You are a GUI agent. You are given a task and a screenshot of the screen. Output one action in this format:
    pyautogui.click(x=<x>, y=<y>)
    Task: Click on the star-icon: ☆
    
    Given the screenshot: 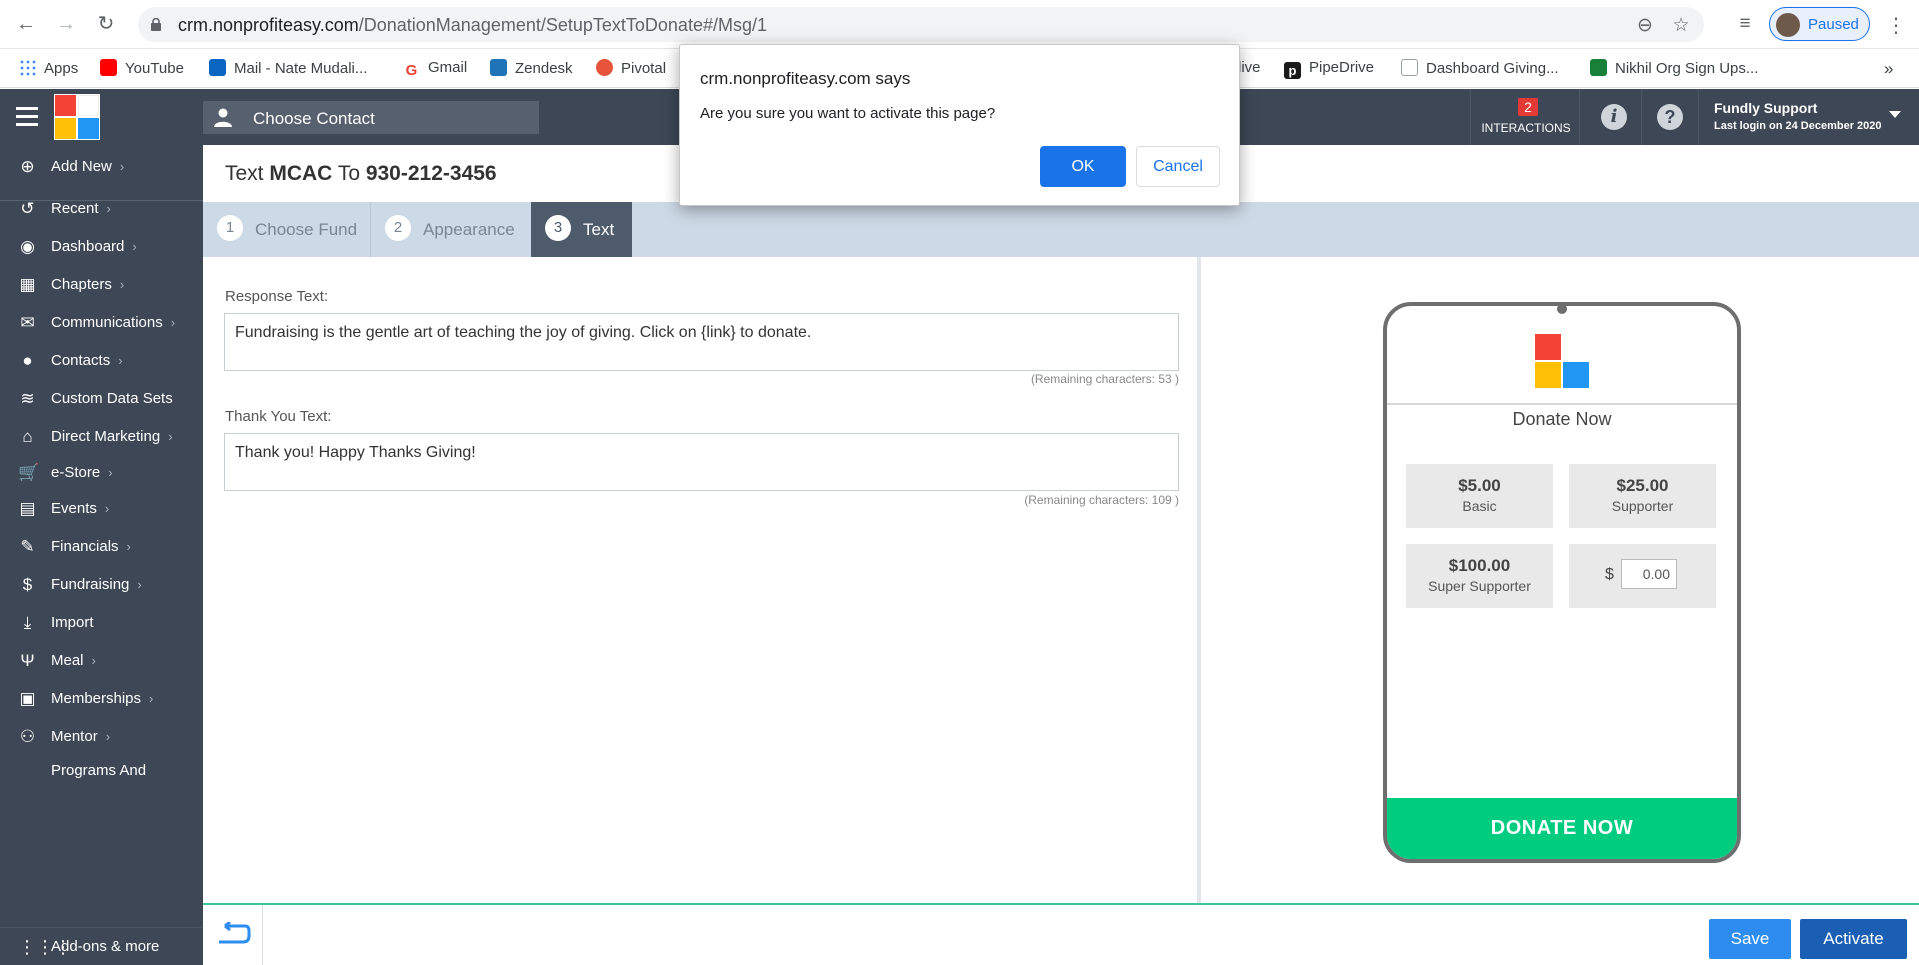 What is the action you would take?
    pyautogui.click(x=1681, y=26)
    